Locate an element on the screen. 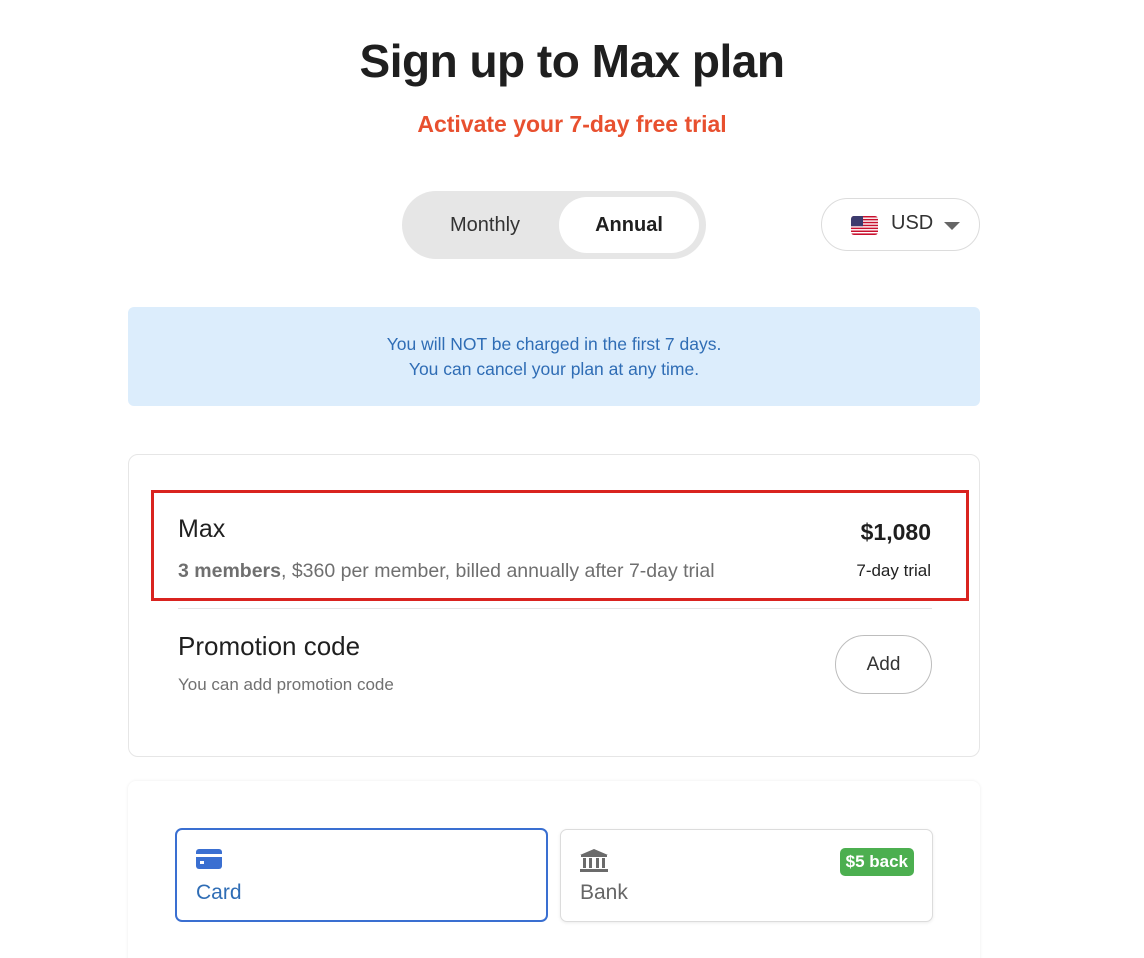 Image resolution: width=1144 pixels, height=958 pixels. bank-icon is located at coordinates (594, 863).